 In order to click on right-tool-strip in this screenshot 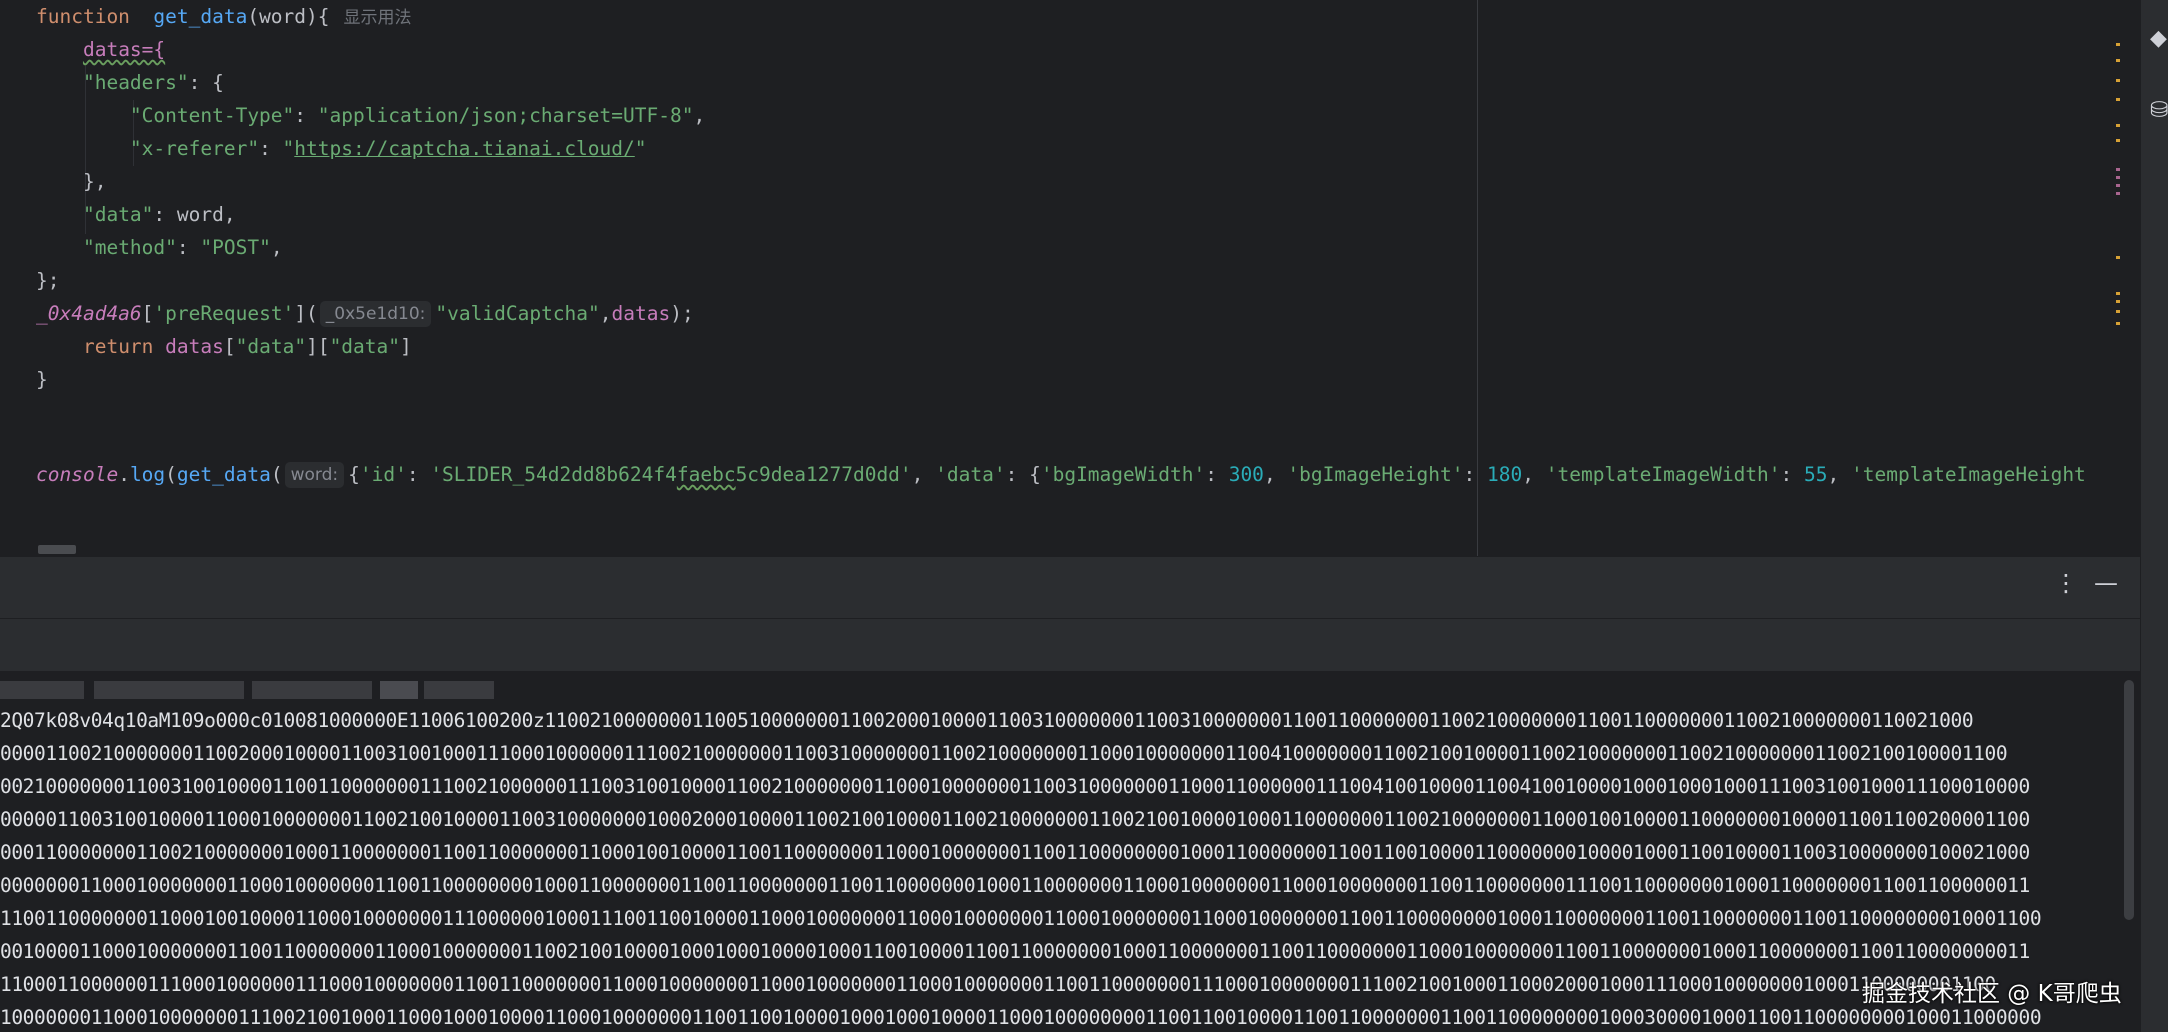, I will do `click(2154, 516)`.